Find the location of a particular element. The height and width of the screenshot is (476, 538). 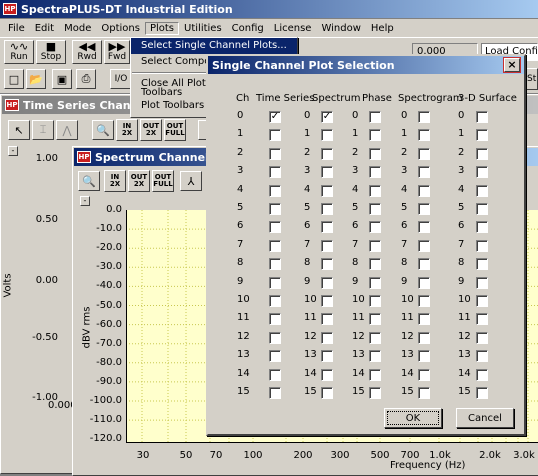

zoom-in-2x-icon-sp: IN 2X is located at coordinates (115, 181).